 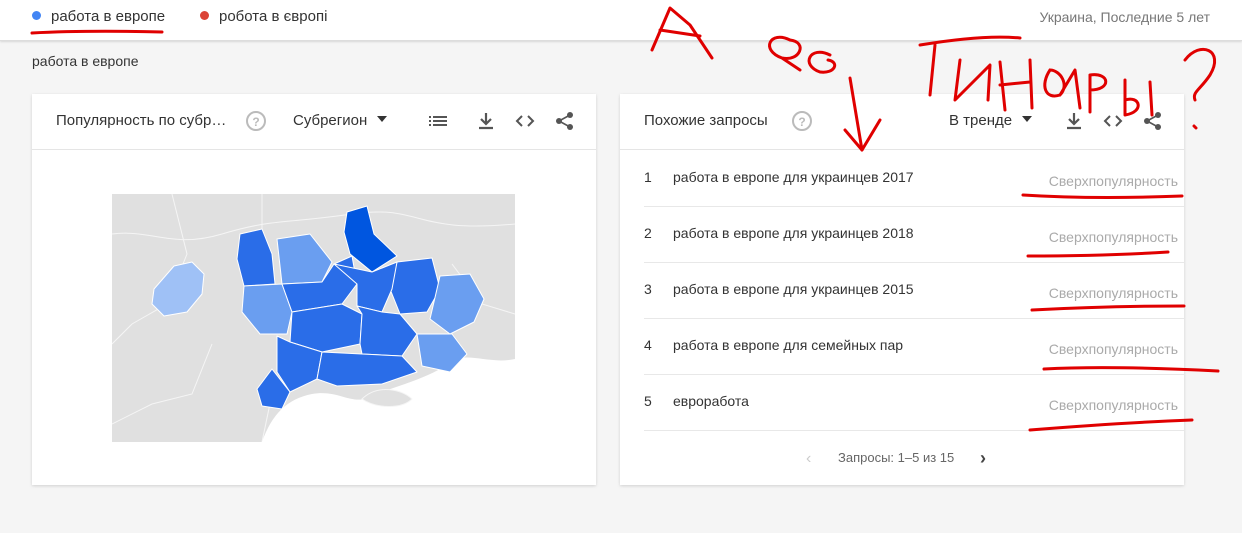 I want to click on card-header: Популярность по субр… ? Субрегион, so click(x=314, y=122).